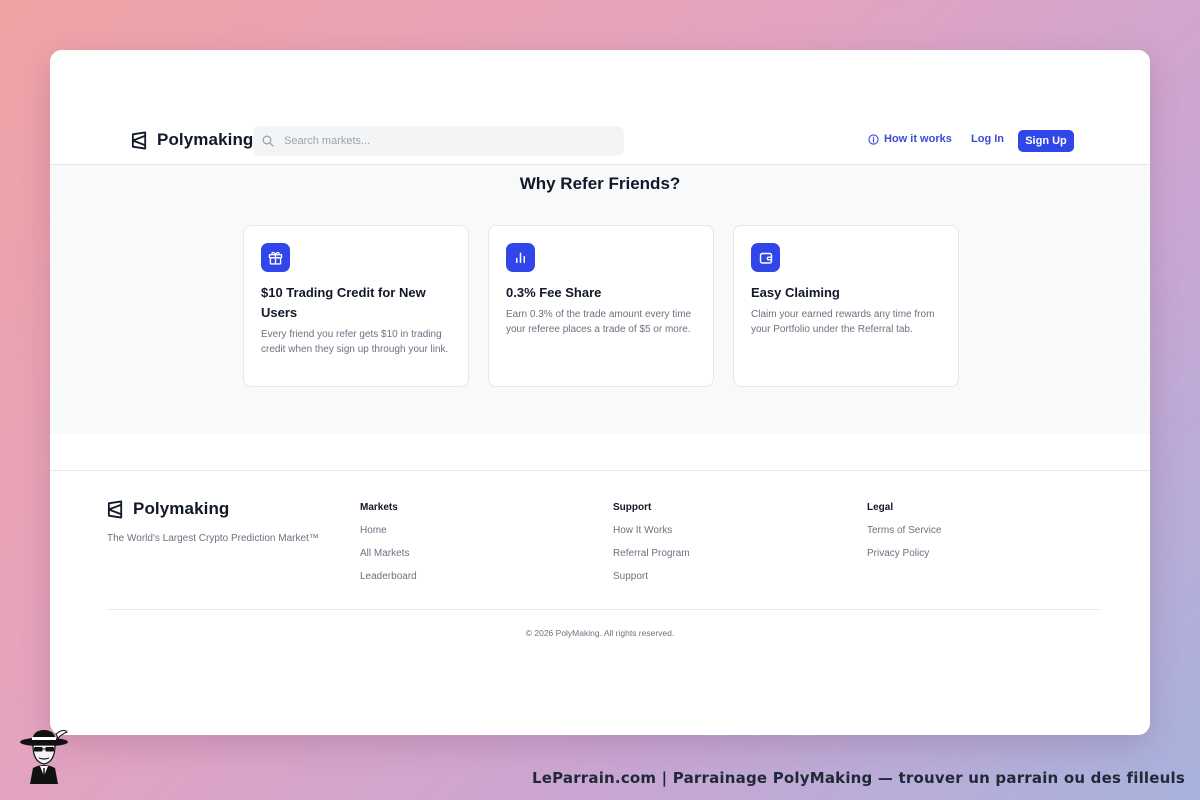 The width and height of the screenshot is (1200, 800). I want to click on footer-link-terms-of-service: Terms of Service, so click(904, 535).